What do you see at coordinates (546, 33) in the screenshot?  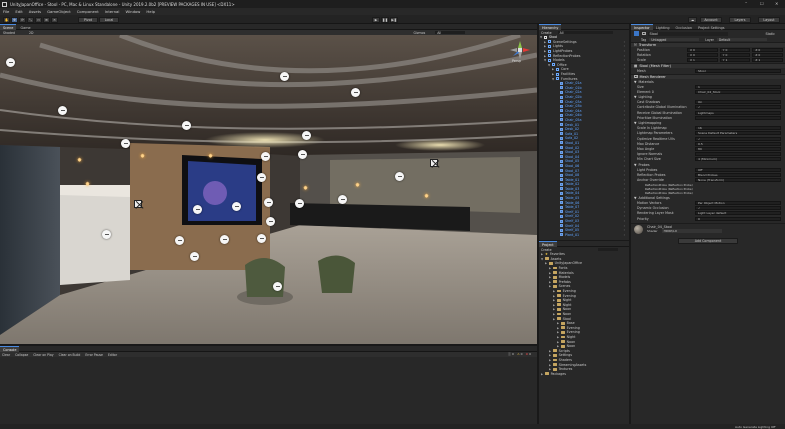 I see `hierarchy-create-dropdown: Create` at bounding box center [546, 33].